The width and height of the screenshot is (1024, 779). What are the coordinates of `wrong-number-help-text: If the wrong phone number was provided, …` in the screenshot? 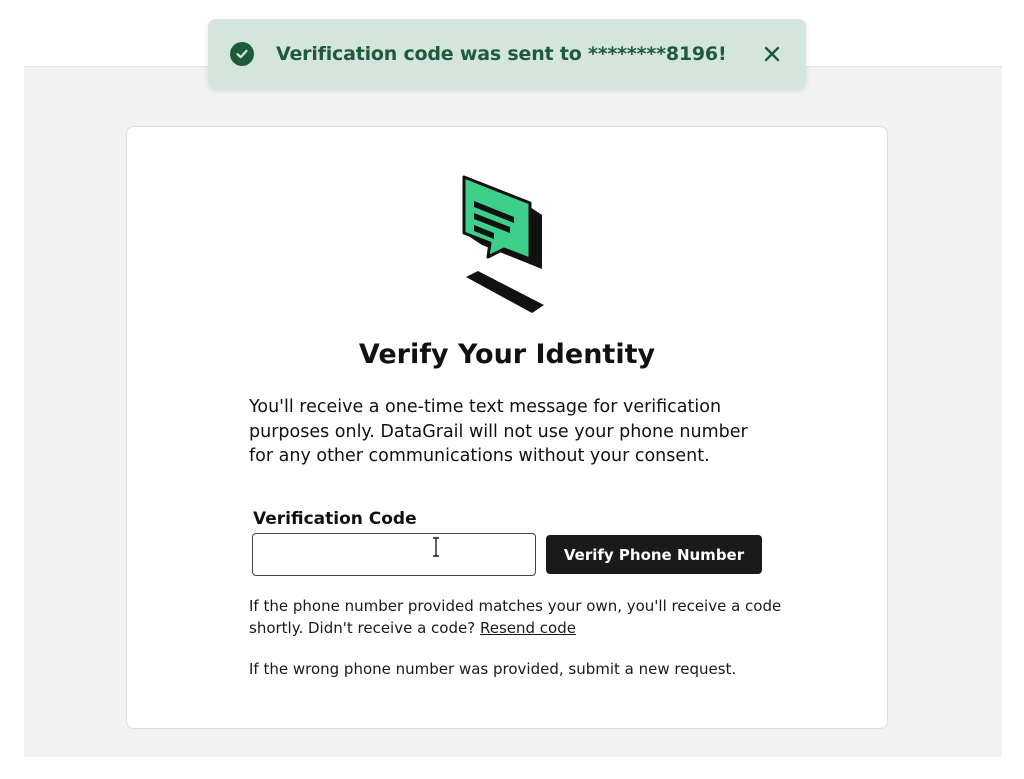 It's located at (493, 669).